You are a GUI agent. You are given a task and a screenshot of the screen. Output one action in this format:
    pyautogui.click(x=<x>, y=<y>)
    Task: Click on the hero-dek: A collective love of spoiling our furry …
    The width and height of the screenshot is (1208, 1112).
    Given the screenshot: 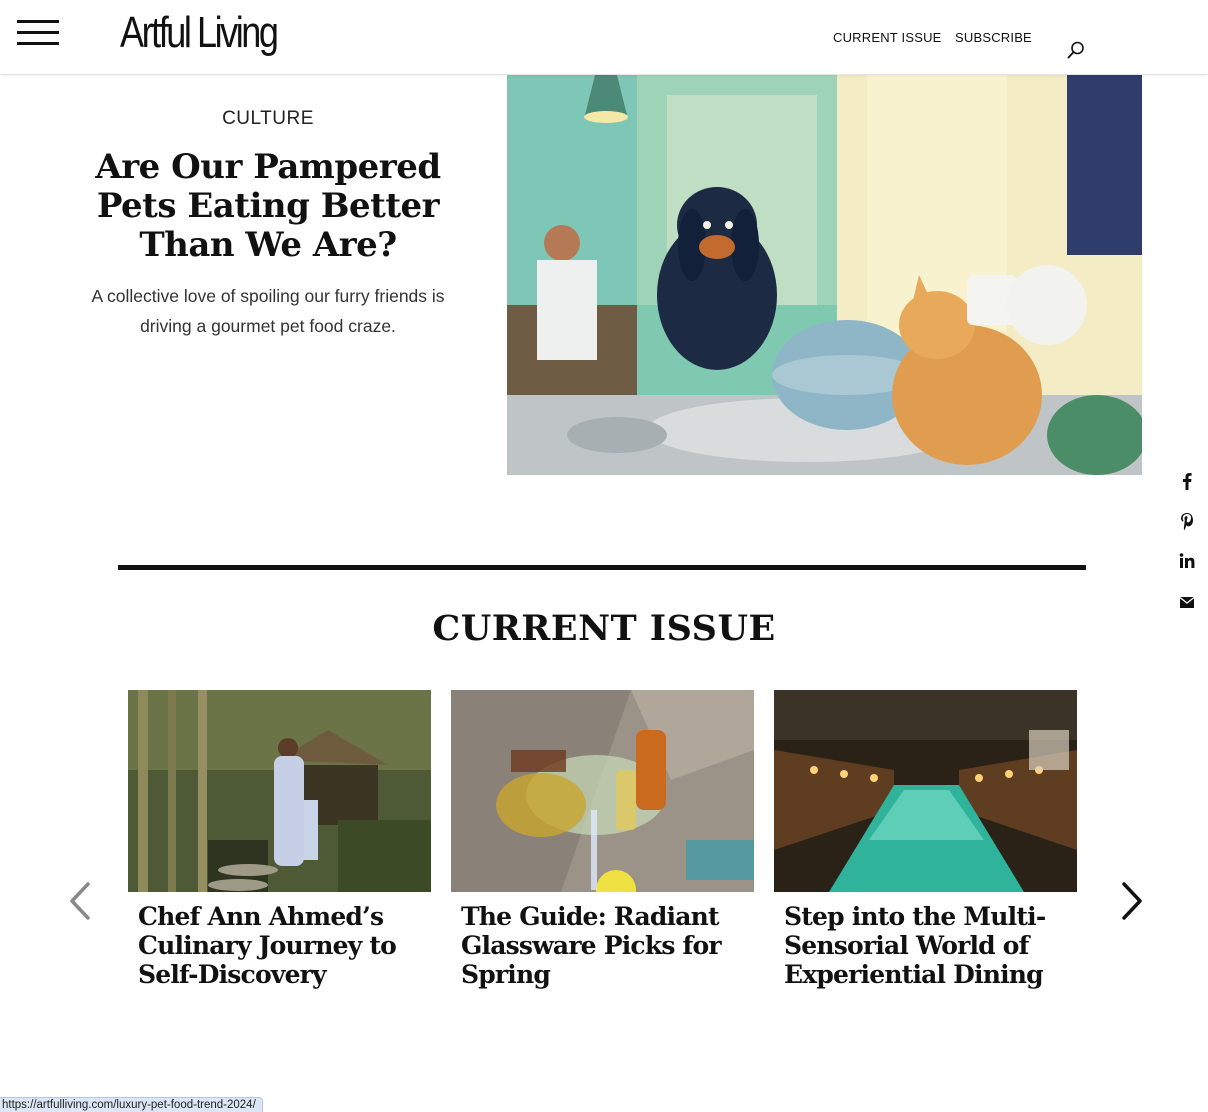 What is the action you would take?
    pyautogui.click(x=268, y=311)
    